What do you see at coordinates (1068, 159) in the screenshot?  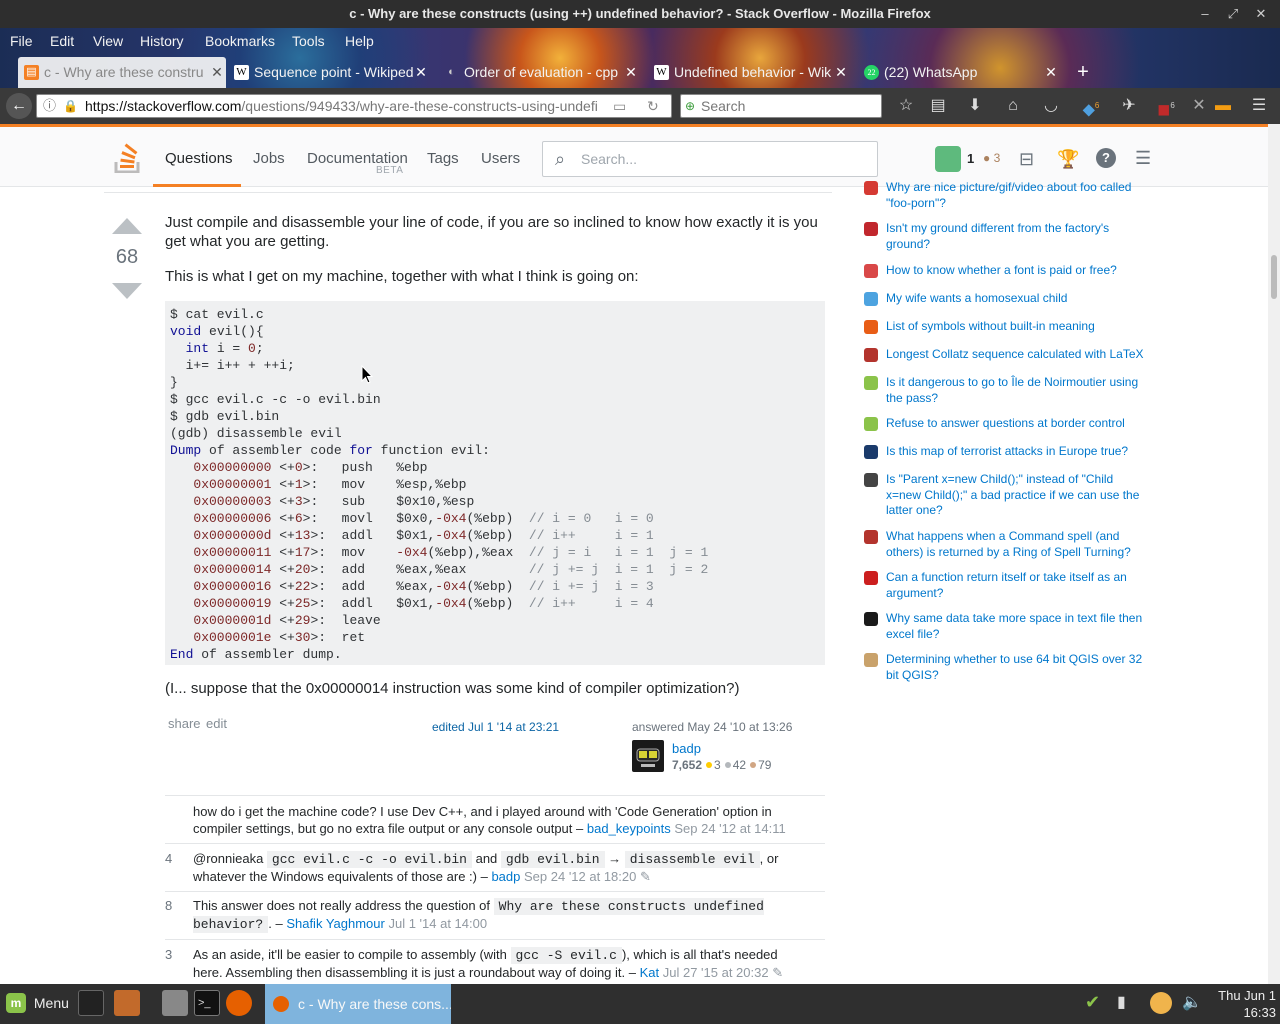 I see `achievements-icon: 🏆` at bounding box center [1068, 159].